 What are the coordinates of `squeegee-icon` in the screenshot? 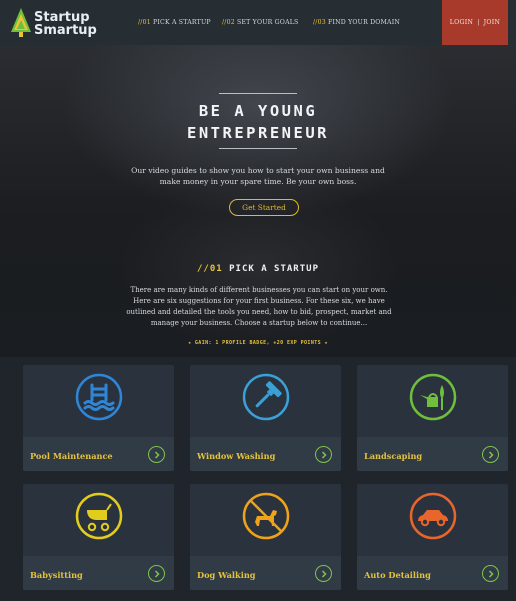 It's located at (265, 397).